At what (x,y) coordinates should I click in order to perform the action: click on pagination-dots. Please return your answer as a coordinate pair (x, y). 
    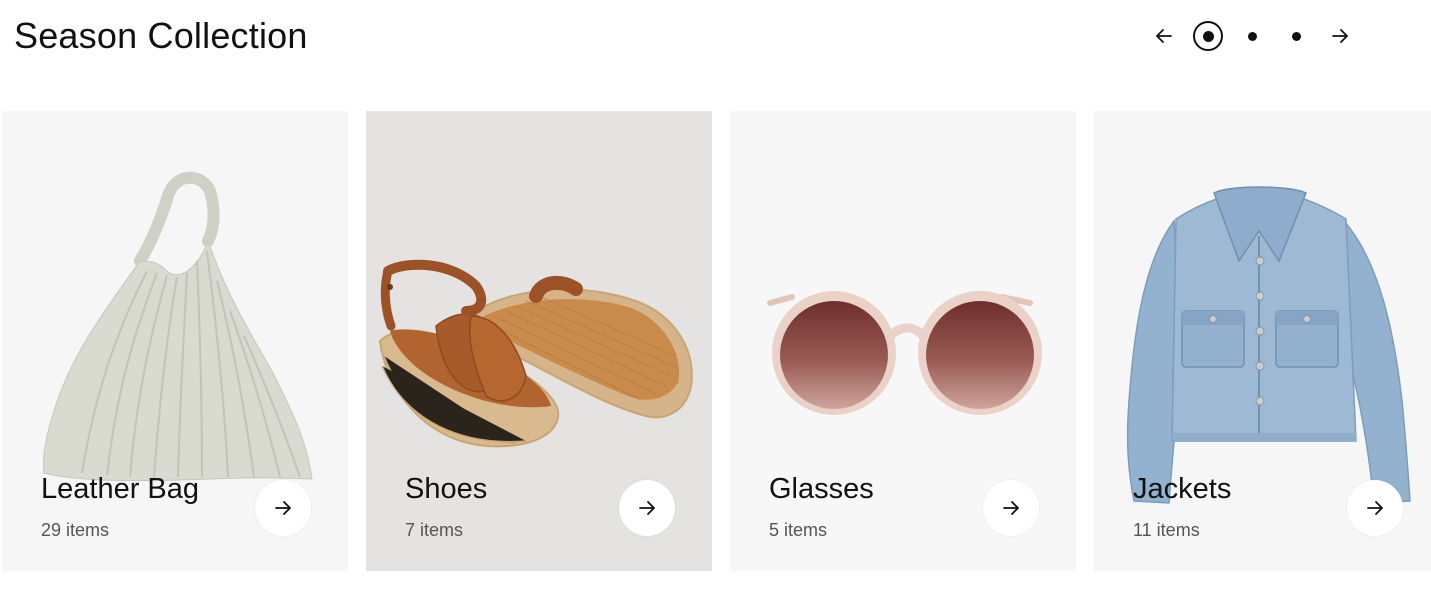
    Looking at the image, I should click on (1252, 36).